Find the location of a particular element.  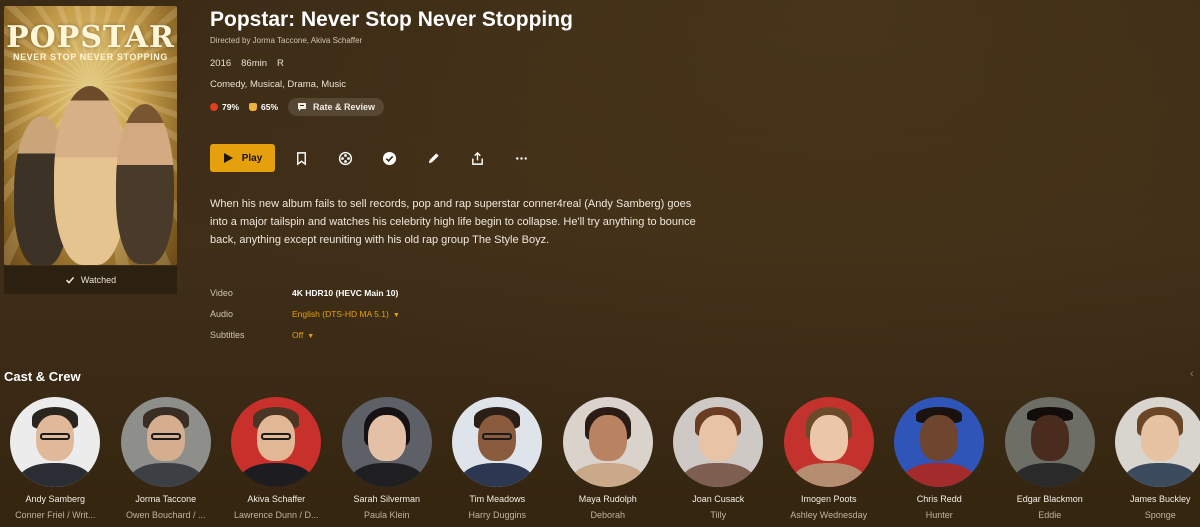

cast-member: Imogen Poots Ashley Wednesday is located at coordinates (829, 458).